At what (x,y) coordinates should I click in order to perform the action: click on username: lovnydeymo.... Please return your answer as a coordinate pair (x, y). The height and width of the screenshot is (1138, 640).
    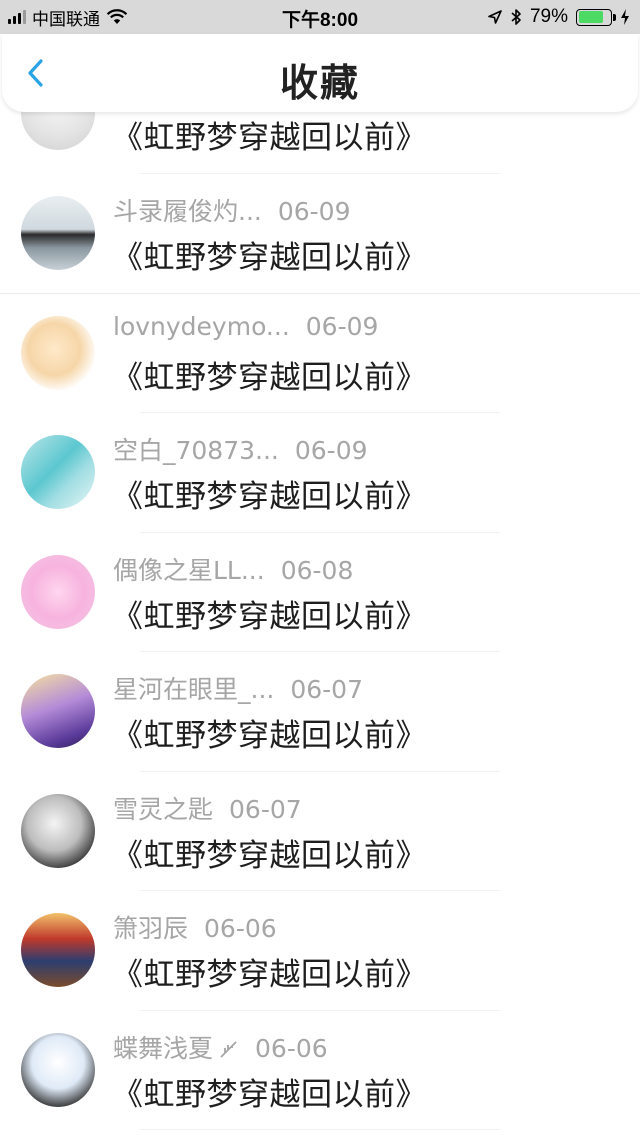
    Looking at the image, I should click on (201, 326).